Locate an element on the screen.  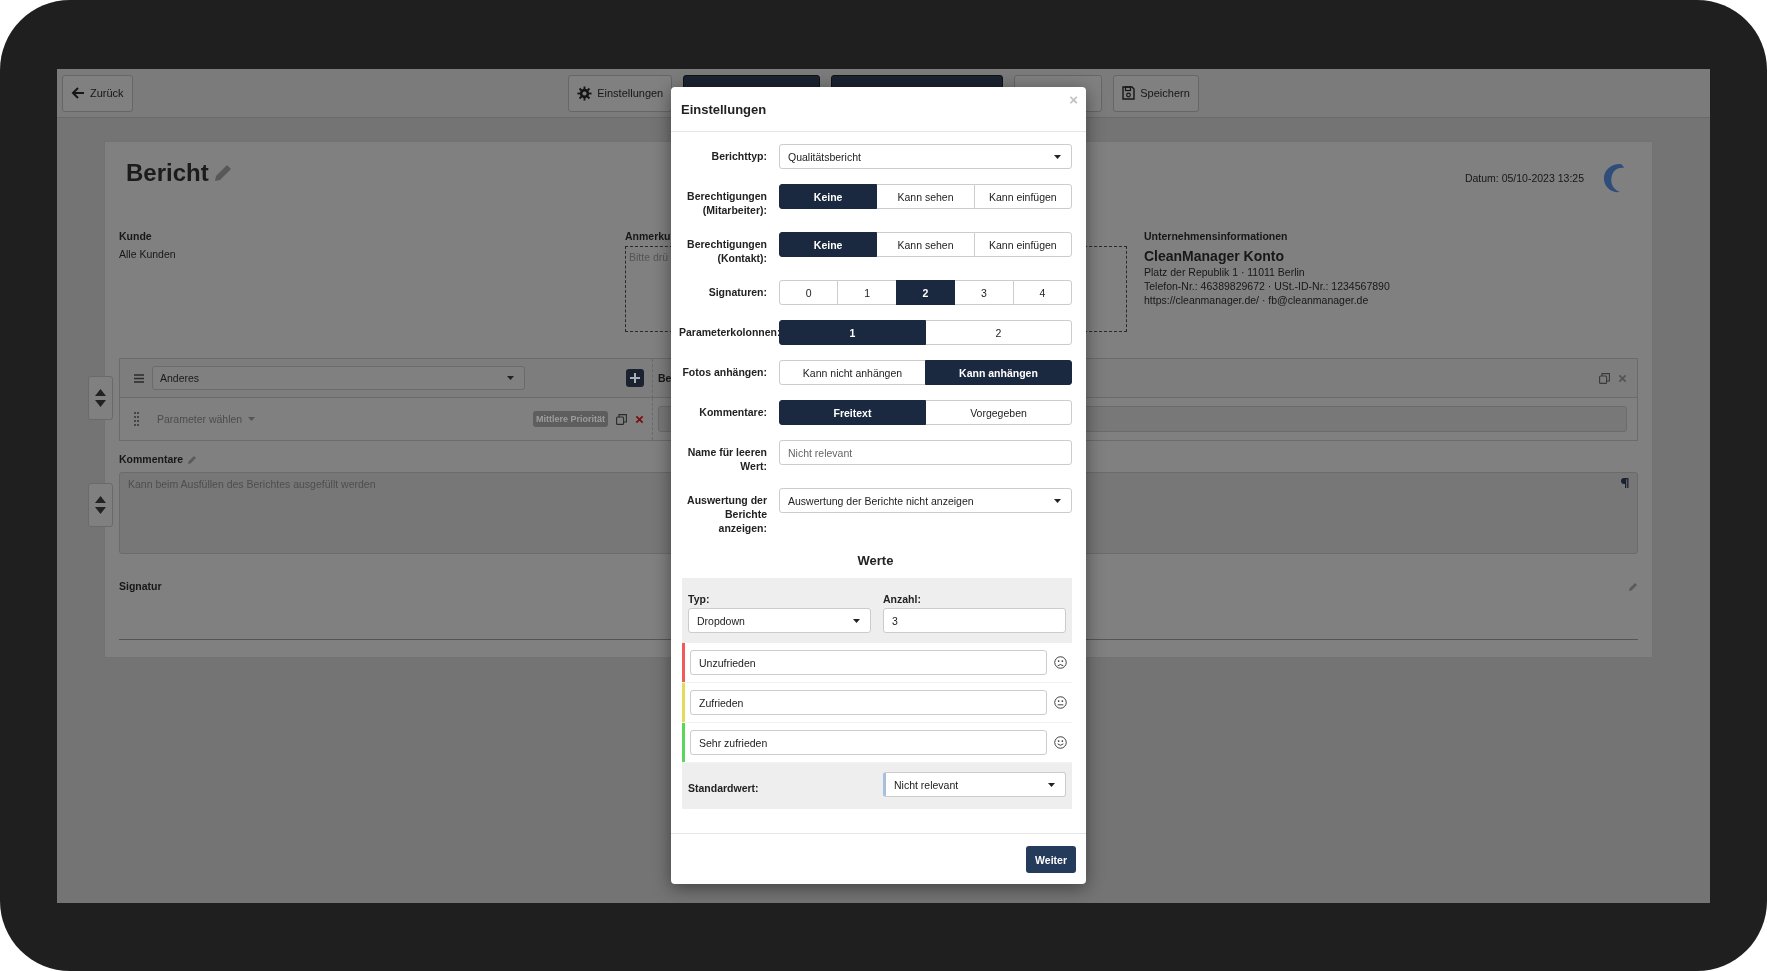
field-label: Typ: is located at coordinates (699, 599).